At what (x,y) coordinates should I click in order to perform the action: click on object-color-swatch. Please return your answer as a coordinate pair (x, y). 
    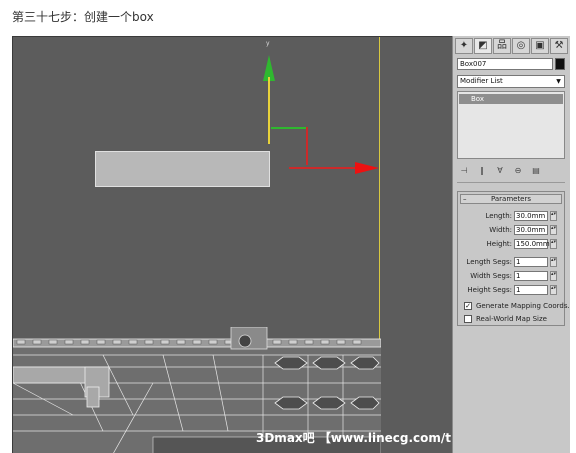
    Looking at the image, I should click on (560, 64).